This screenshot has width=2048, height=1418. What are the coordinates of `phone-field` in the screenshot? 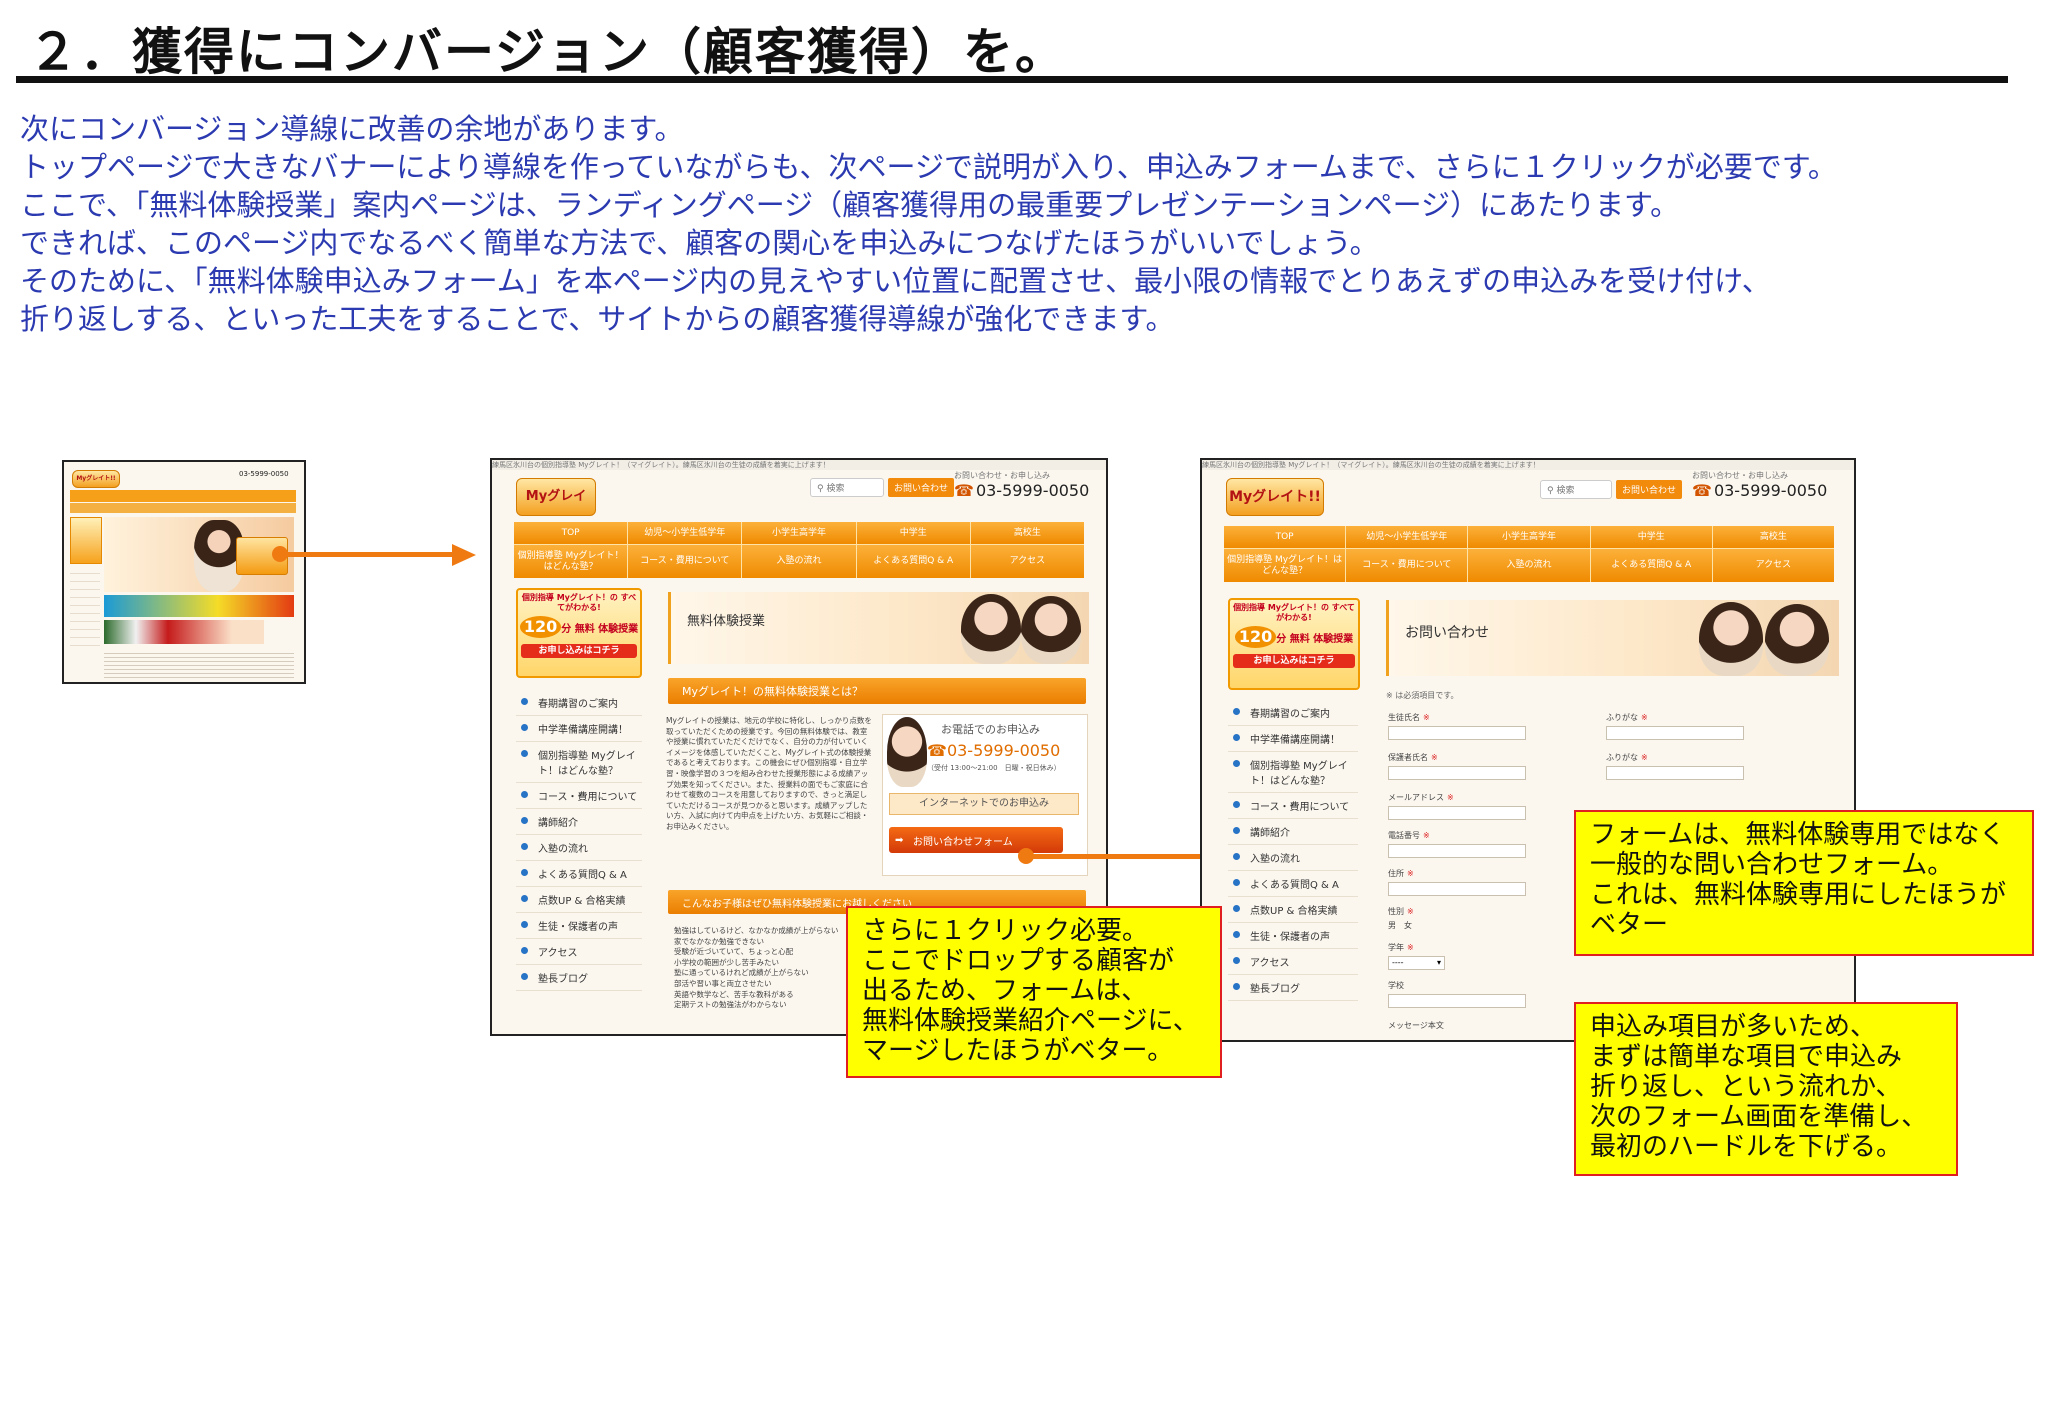 It's located at (1457, 851).